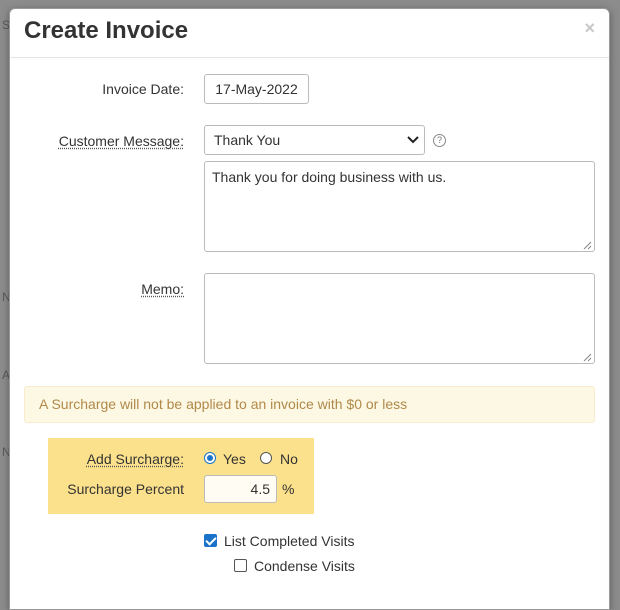  Describe the element at coordinates (97, 489) in the screenshot. I see `surcharge-percent-label: Surcharge Percent` at that location.